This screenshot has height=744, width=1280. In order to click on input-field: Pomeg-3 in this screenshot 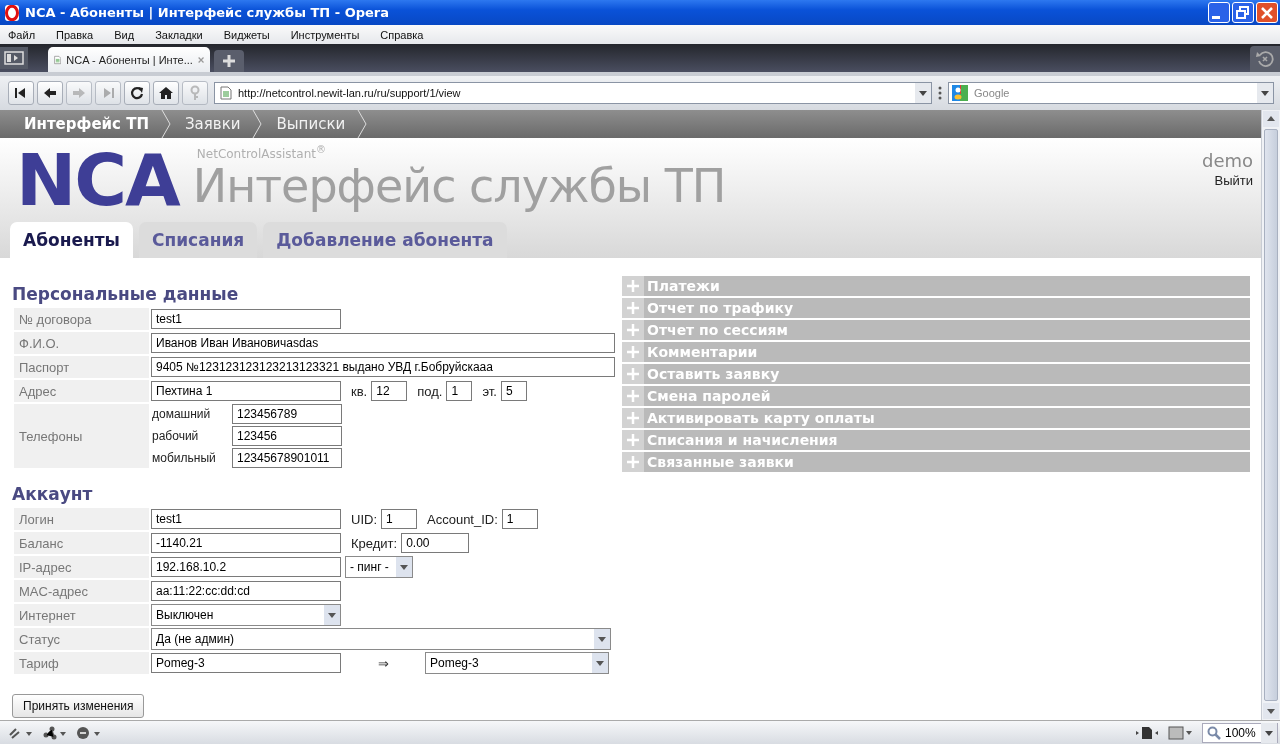, I will do `click(246, 663)`.